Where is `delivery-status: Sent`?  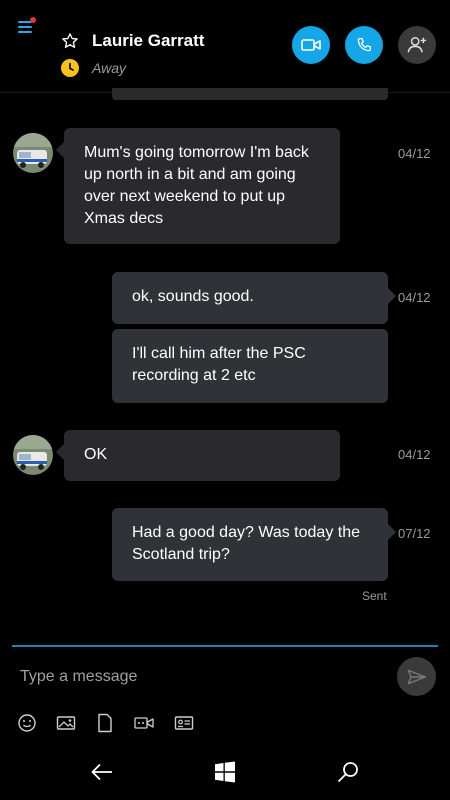
delivery-status: Sent is located at coordinates (374, 596).